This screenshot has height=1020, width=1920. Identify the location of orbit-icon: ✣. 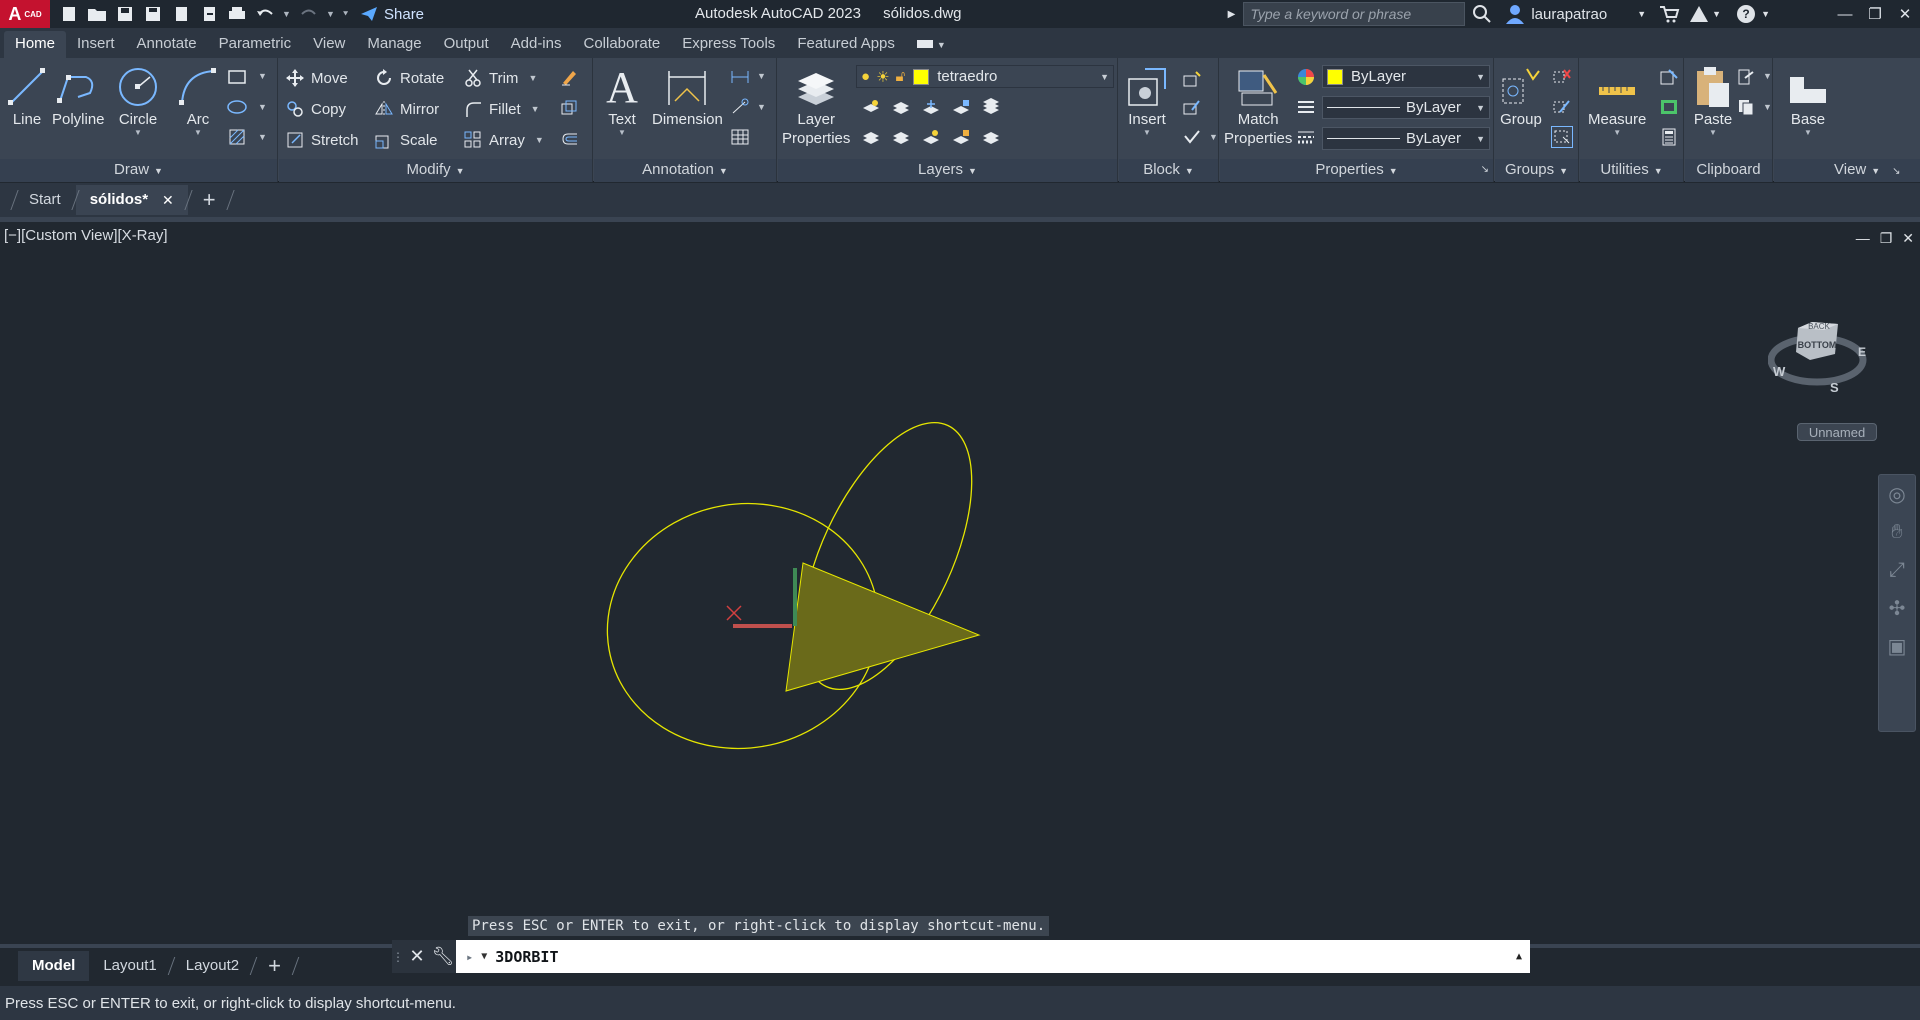
(1897, 608).